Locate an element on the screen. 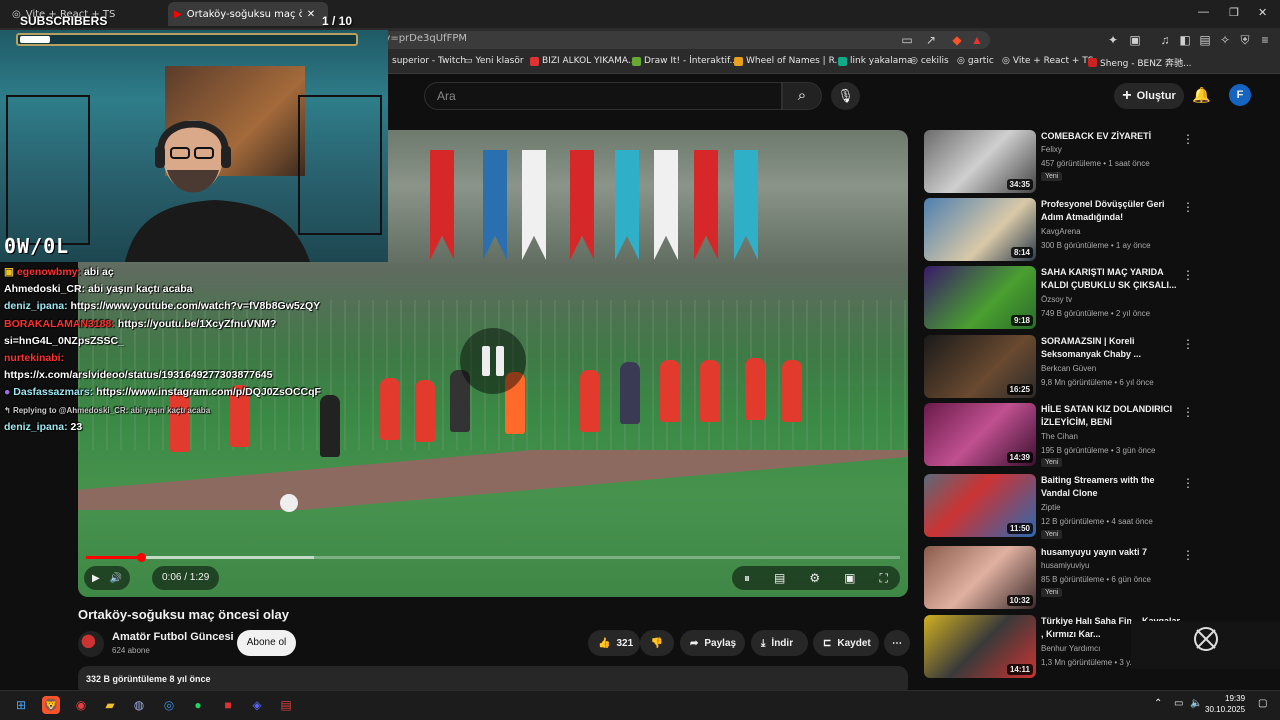 Image resolution: width=1280 pixels, height=720 pixels. share-arrow-icon: ➦ is located at coordinates (694, 643).